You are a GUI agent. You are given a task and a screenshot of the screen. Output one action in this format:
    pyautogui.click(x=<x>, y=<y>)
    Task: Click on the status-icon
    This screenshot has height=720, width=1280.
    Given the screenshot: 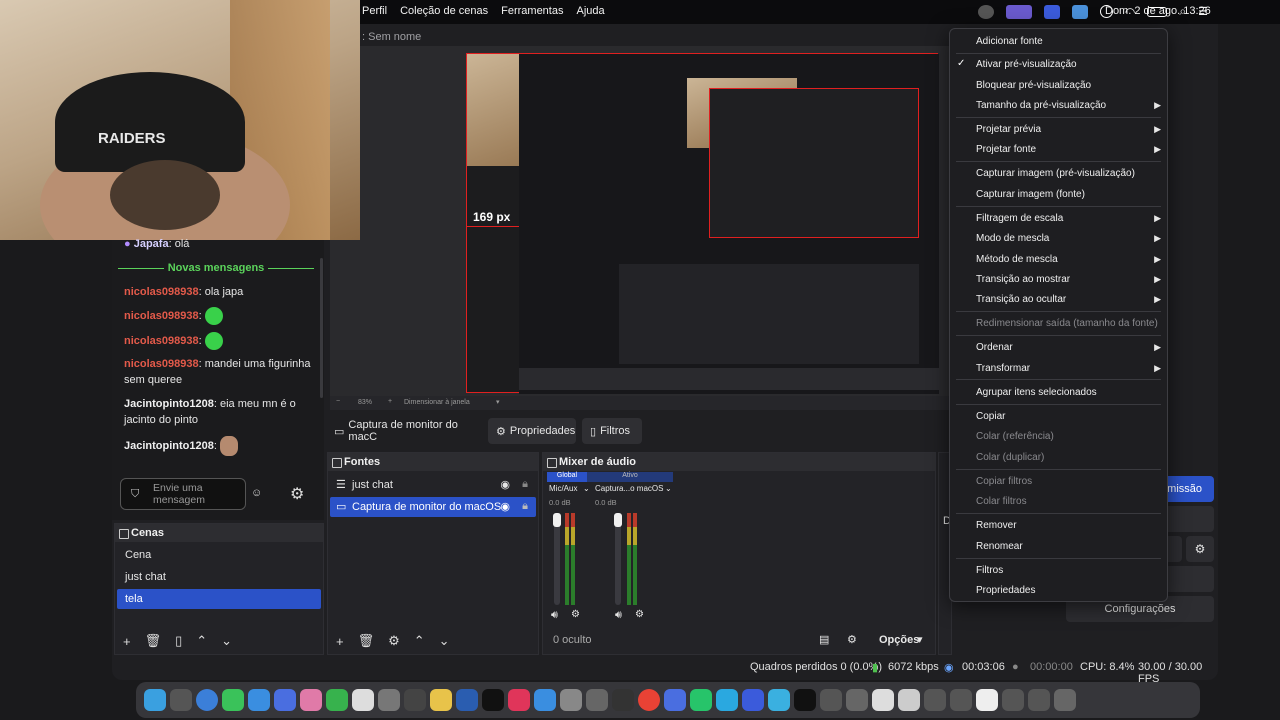 What is the action you would take?
    pyautogui.click(x=985, y=11)
    